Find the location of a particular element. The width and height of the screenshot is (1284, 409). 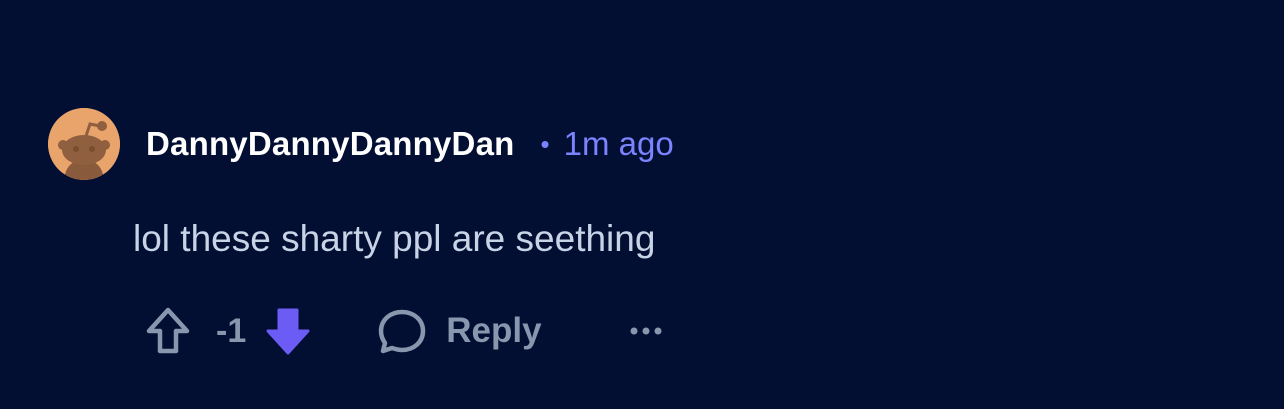

reply-button: Reply is located at coordinates (460, 331).